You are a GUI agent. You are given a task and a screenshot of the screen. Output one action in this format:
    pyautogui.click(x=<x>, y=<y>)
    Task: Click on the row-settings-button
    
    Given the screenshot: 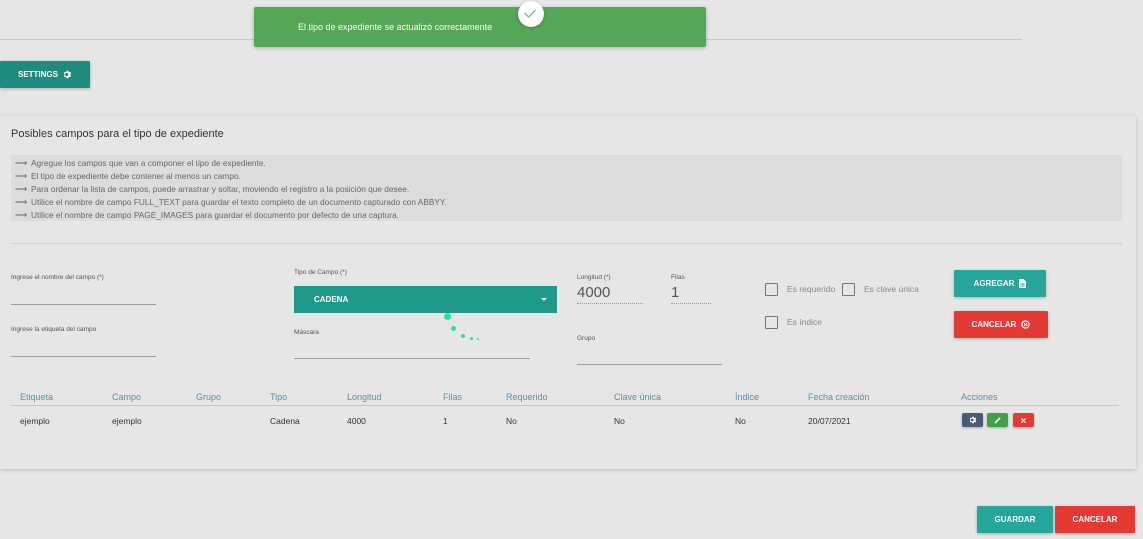 What is the action you would take?
    pyautogui.click(x=972, y=420)
    